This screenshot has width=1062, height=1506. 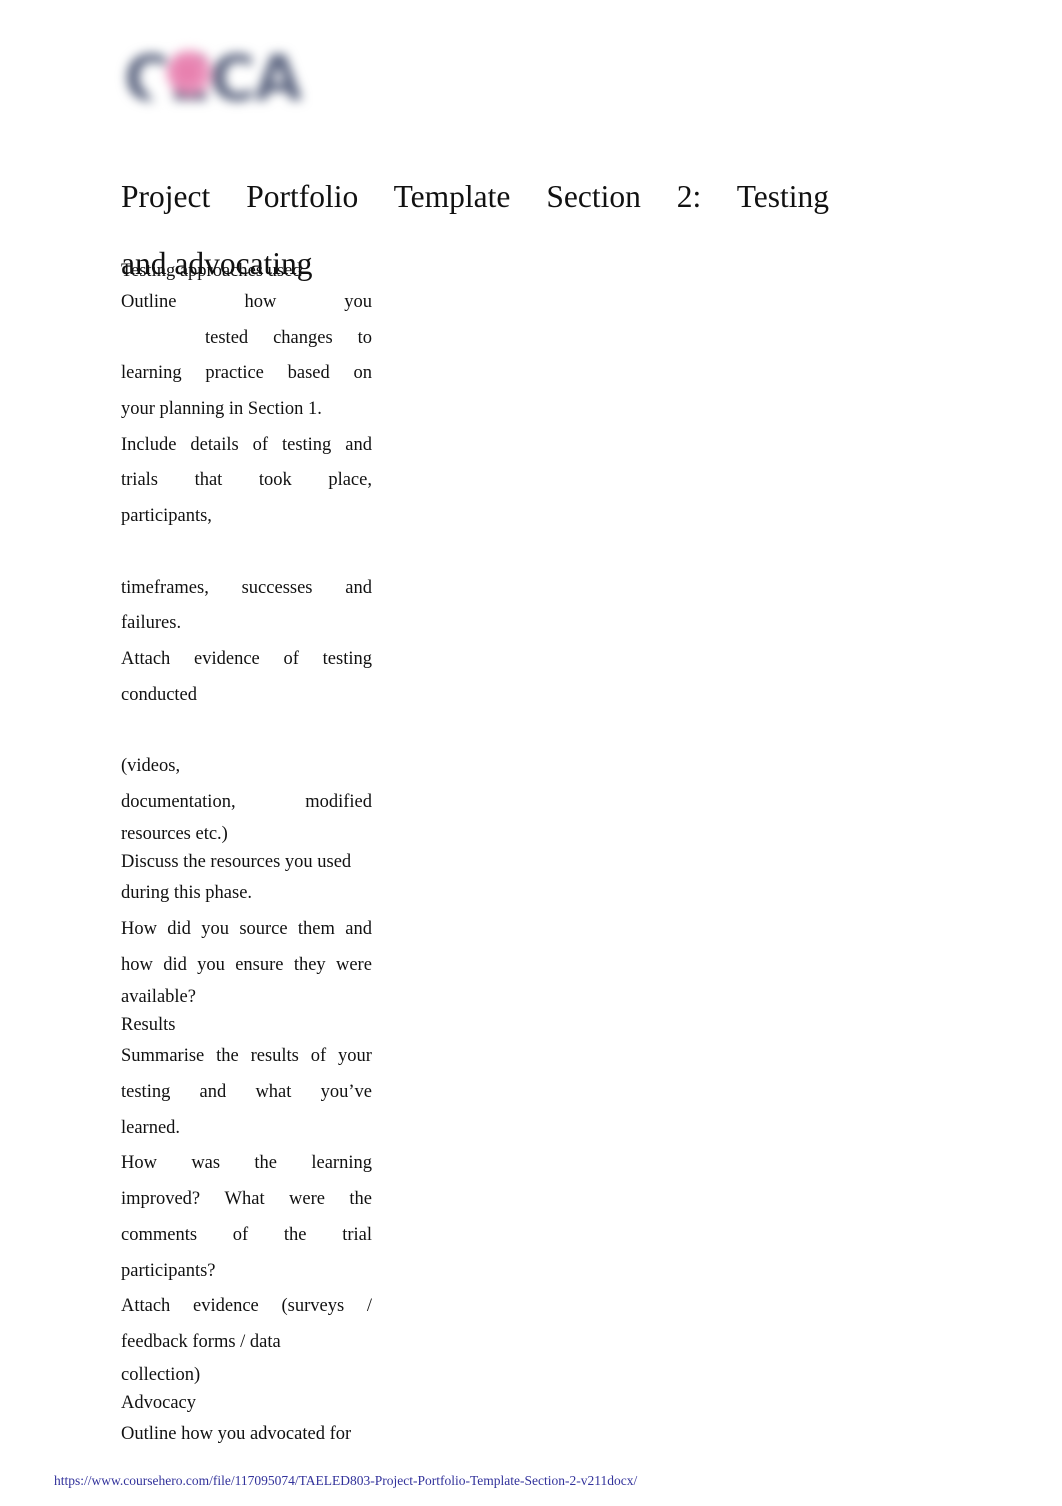 I want to click on document-word: successes, so click(x=277, y=587).